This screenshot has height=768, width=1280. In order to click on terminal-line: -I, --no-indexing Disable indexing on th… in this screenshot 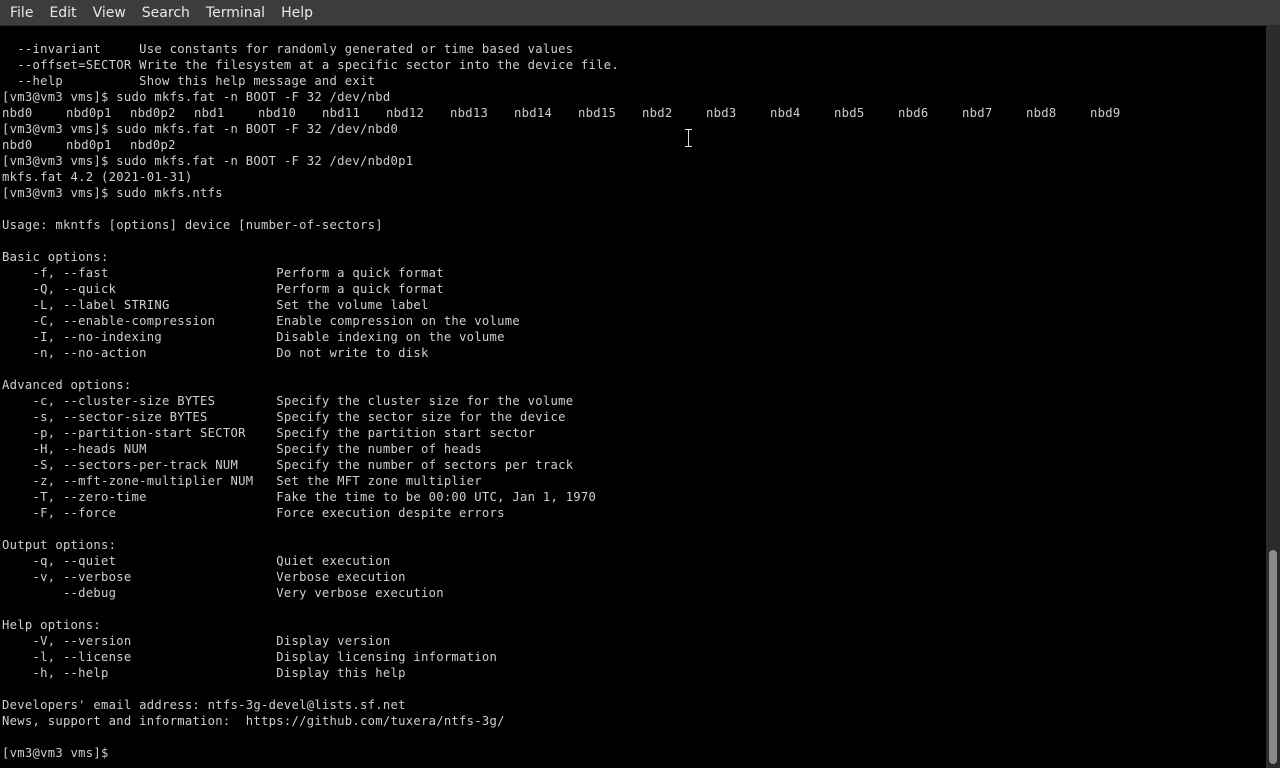, I will do `click(253, 337)`.